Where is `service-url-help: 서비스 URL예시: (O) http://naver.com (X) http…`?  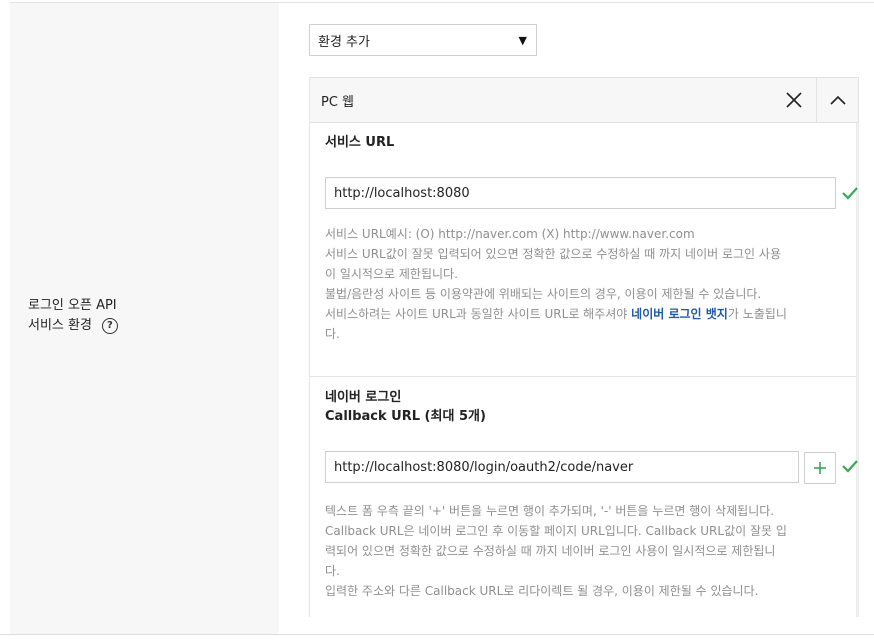
service-url-help: 서비스 URL예시: (O) http://naver.com (X) http… is located at coordinates (580, 284).